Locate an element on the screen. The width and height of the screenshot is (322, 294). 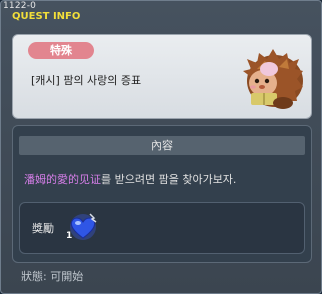
window-title: QUEST INFO is located at coordinates (46, 16).